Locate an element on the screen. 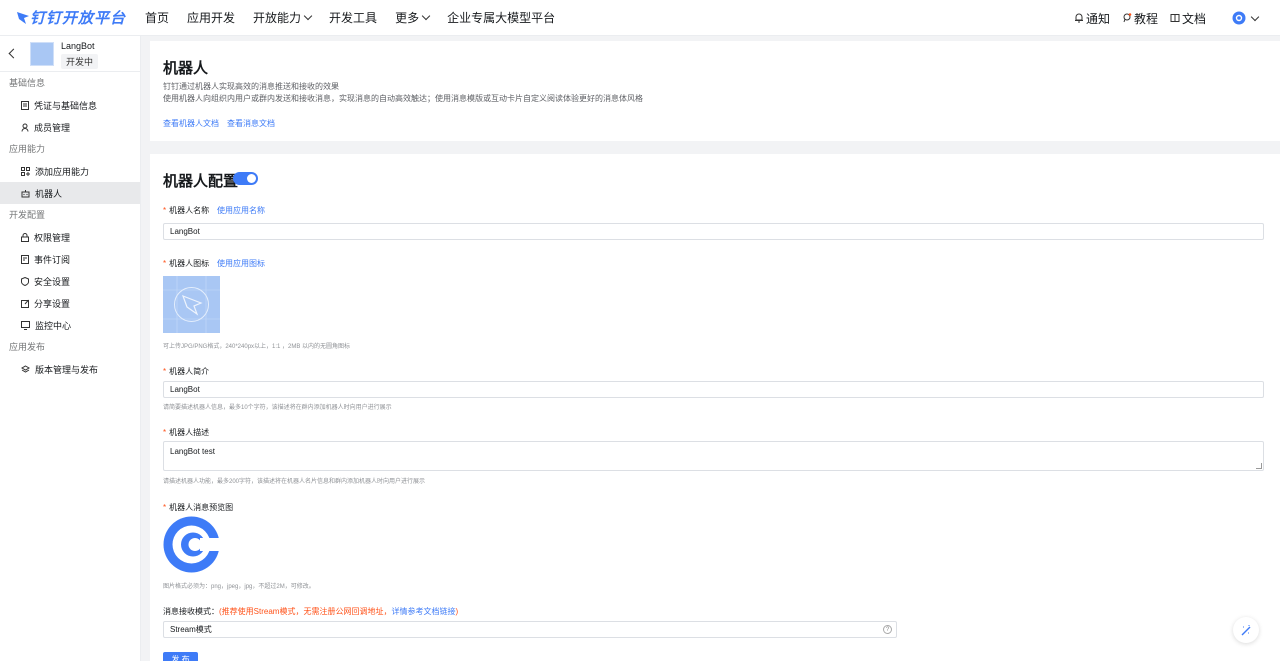 The width and height of the screenshot is (1280, 661). message-mode-label: 消息接收模式： is located at coordinates (191, 611).